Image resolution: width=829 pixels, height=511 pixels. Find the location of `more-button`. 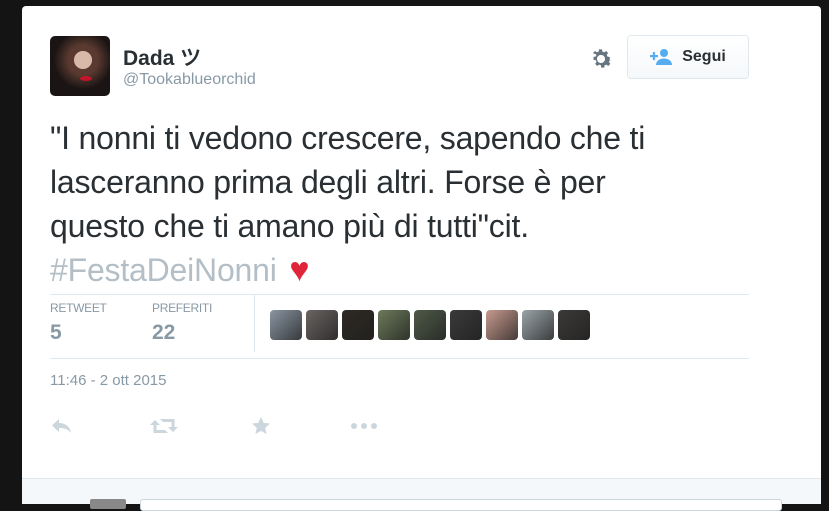

more-button is located at coordinates (400, 426).